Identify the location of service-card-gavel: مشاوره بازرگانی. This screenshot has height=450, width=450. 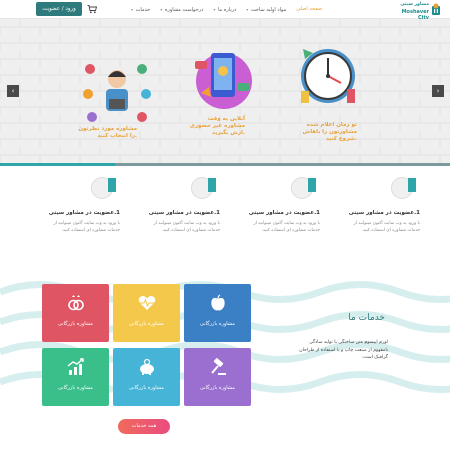
(217, 377).